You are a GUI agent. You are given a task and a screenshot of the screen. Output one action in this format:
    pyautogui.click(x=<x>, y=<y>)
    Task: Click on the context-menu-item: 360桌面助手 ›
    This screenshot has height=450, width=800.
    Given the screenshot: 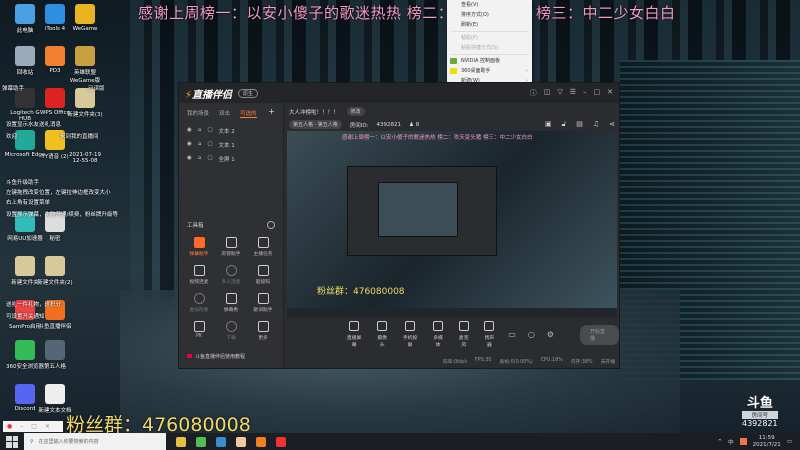 What is the action you would take?
    pyautogui.click(x=489, y=71)
    